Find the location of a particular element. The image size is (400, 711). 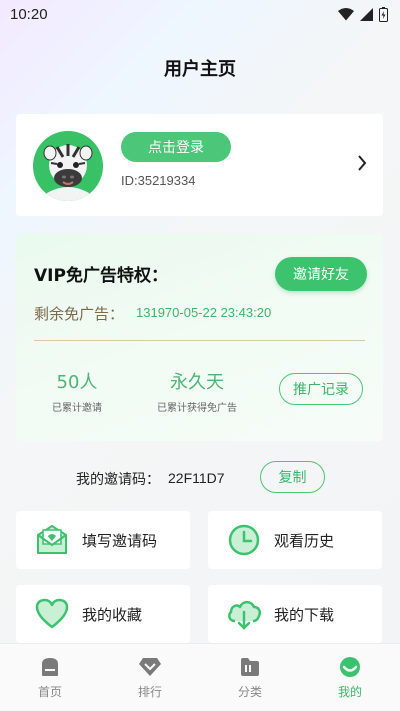

clock-icon is located at coordinates (244, 540).